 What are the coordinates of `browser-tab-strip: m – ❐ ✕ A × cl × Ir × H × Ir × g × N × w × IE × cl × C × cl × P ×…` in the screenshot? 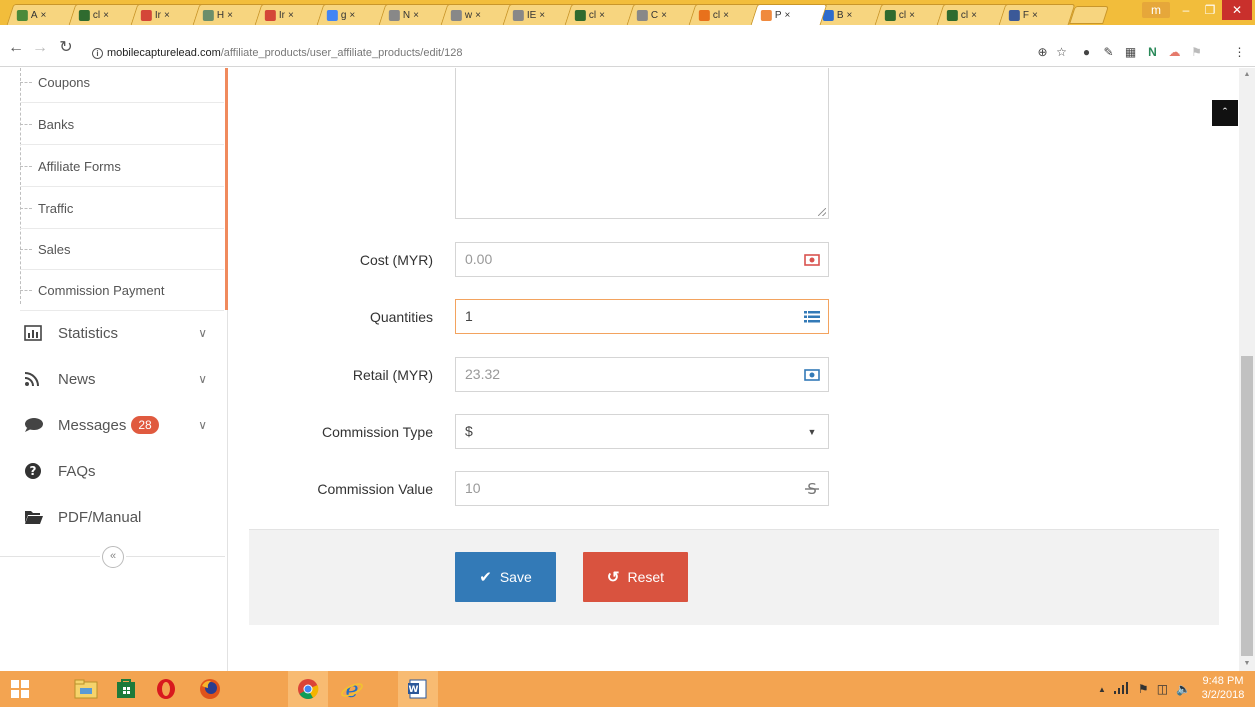 It's located at (627, 12).